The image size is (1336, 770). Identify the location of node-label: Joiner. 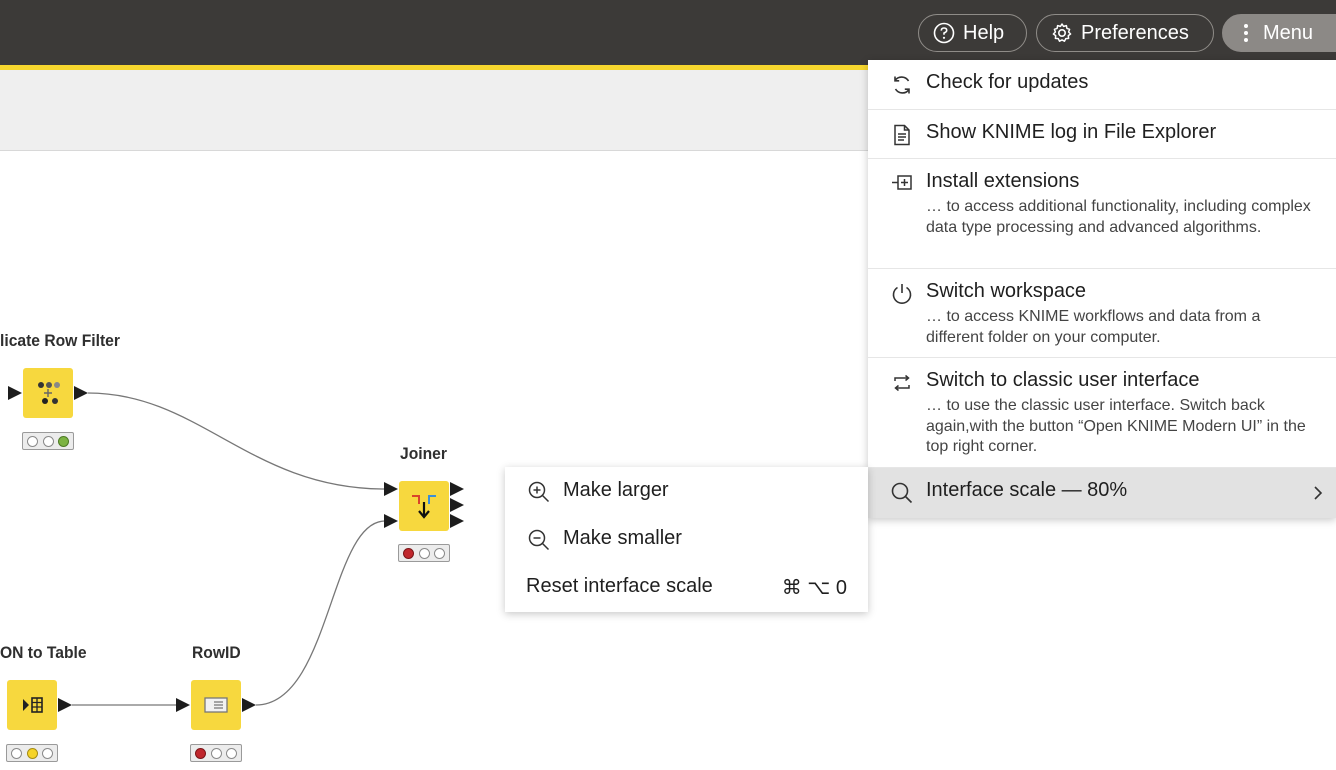
(423, 453).